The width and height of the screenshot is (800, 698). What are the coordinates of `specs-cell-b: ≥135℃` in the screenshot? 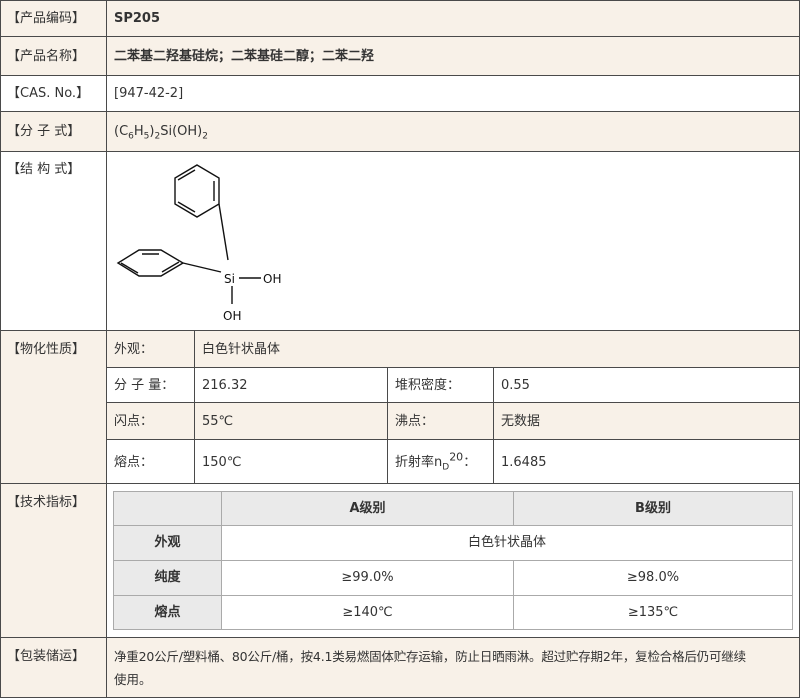 It's located at (653, 612).